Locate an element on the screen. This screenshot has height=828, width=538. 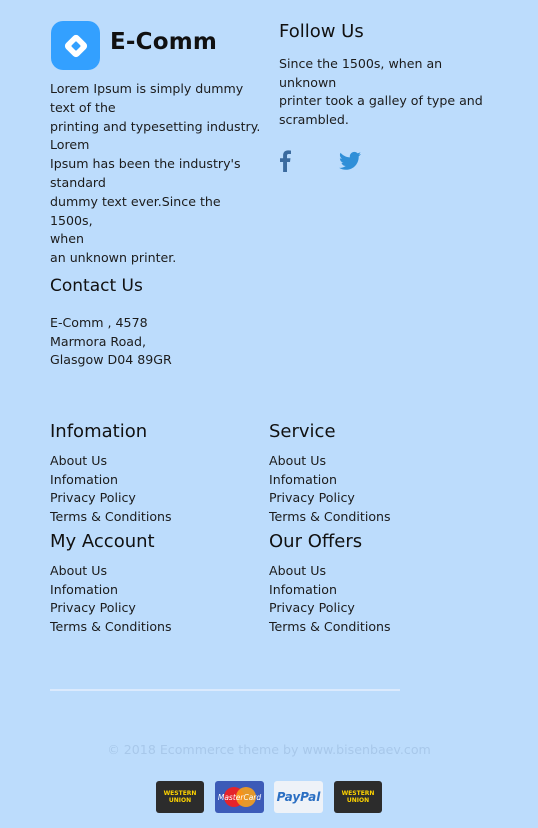
payment-label: PayPal is located at coordinates (298, 797).